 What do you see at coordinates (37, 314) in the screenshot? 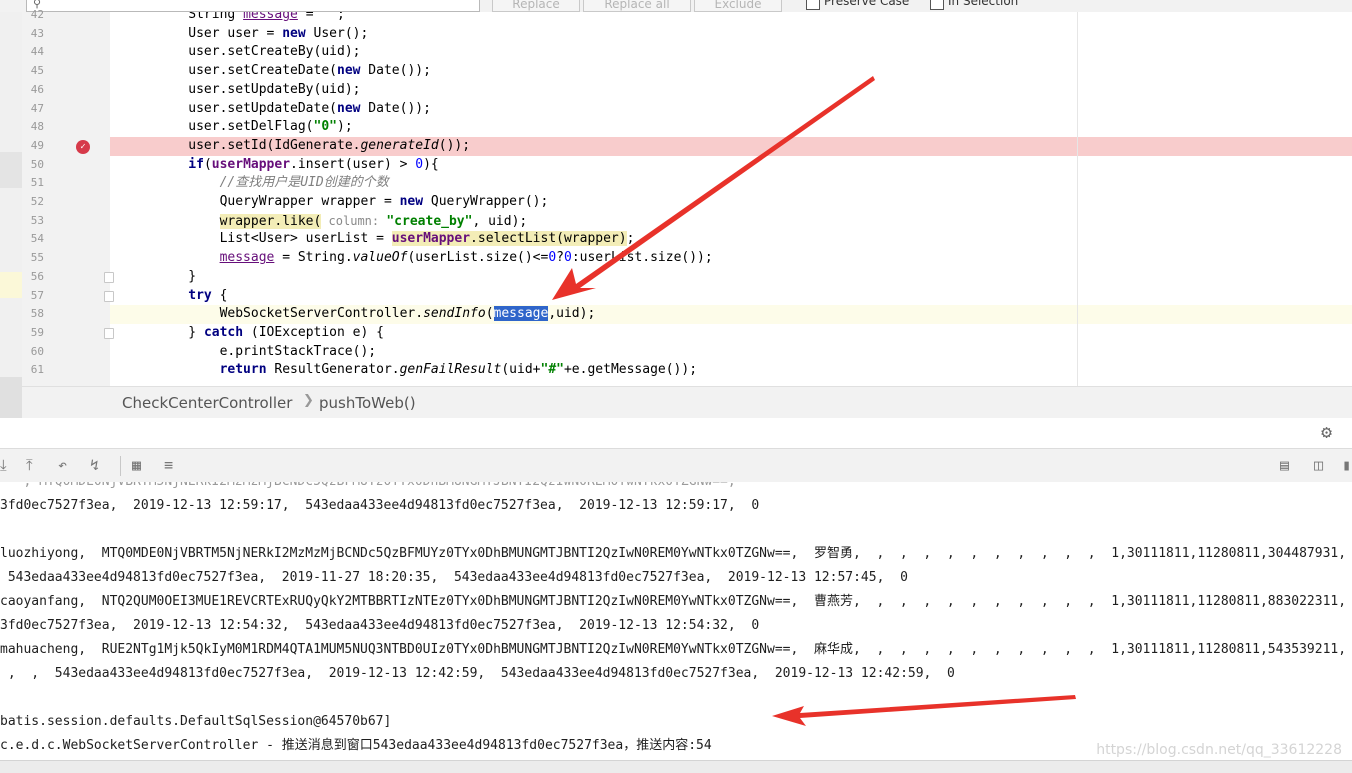
I see `line-number: 58` at bounding box center [37, 314].